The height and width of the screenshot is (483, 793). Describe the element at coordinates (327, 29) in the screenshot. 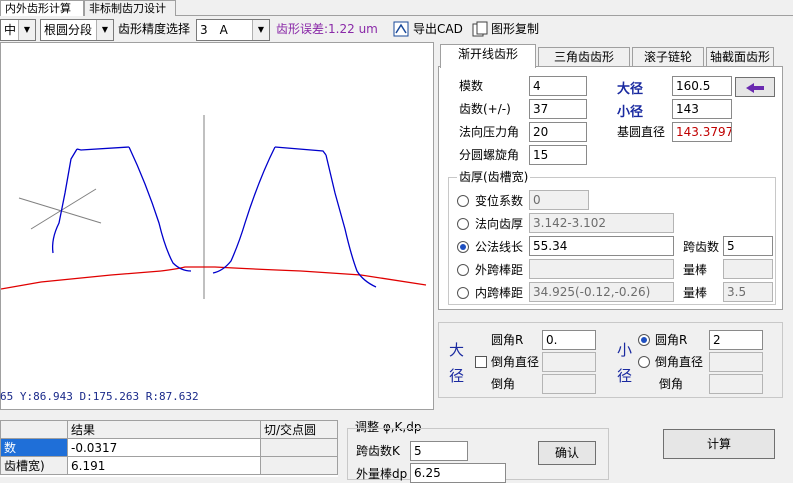

I see `profile-error-text: 齿形误差:1.22 um` at that location.